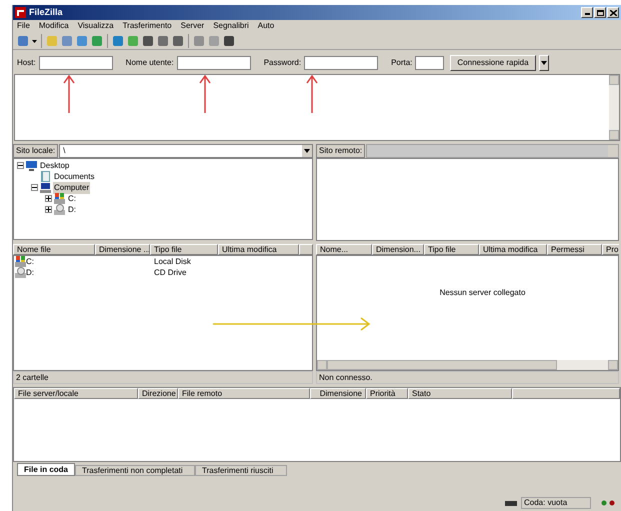 The width and height of the screenshot is (621, 511). Describe the element at coordinates (30, 272) in the screenshot. I see `table-cell: D:` at that location.